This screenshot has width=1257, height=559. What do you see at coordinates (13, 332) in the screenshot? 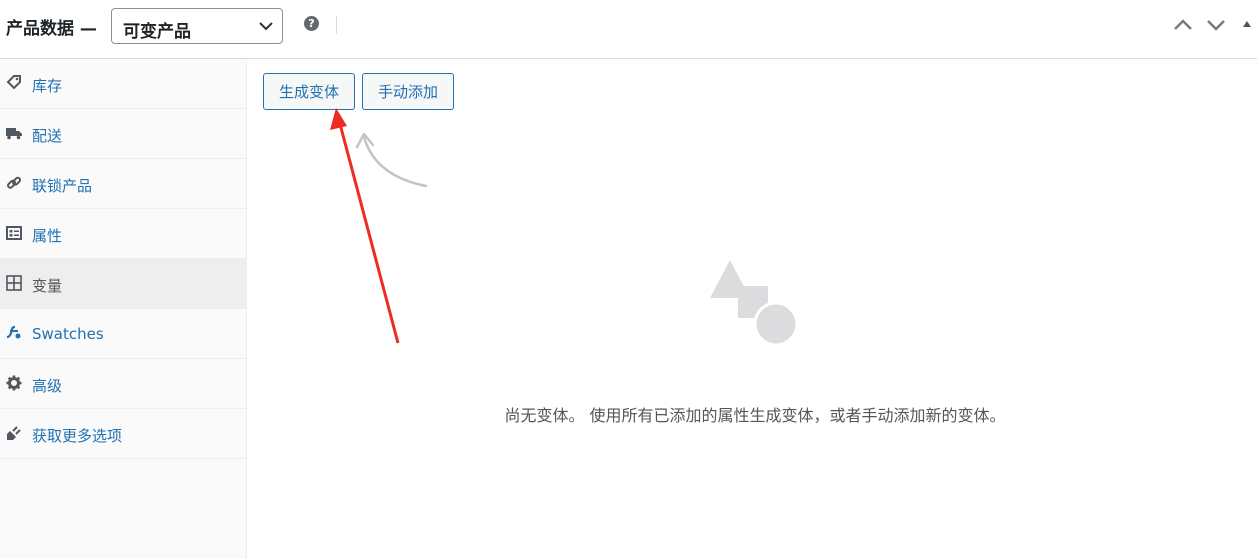
I see `swatches-icon` at bounding box center [13, 332].